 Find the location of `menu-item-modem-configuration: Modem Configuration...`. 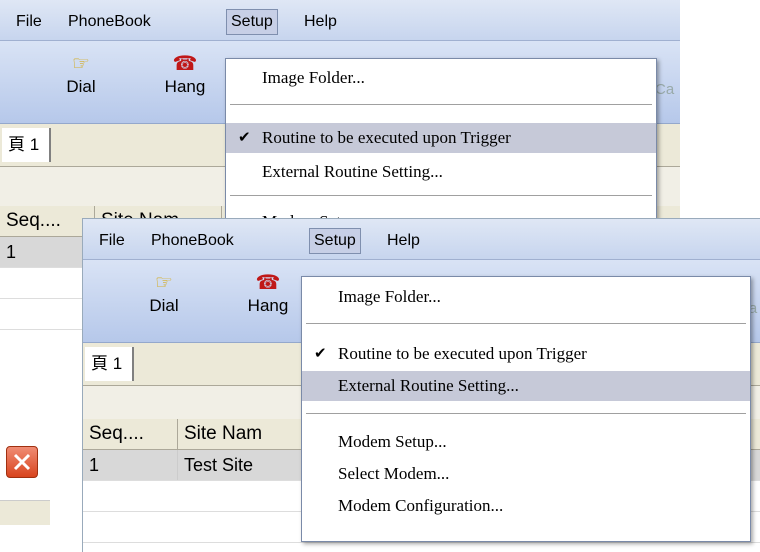

menu-item-modem-configuration: Modem Configuration... is located at coordinates (526, 506).